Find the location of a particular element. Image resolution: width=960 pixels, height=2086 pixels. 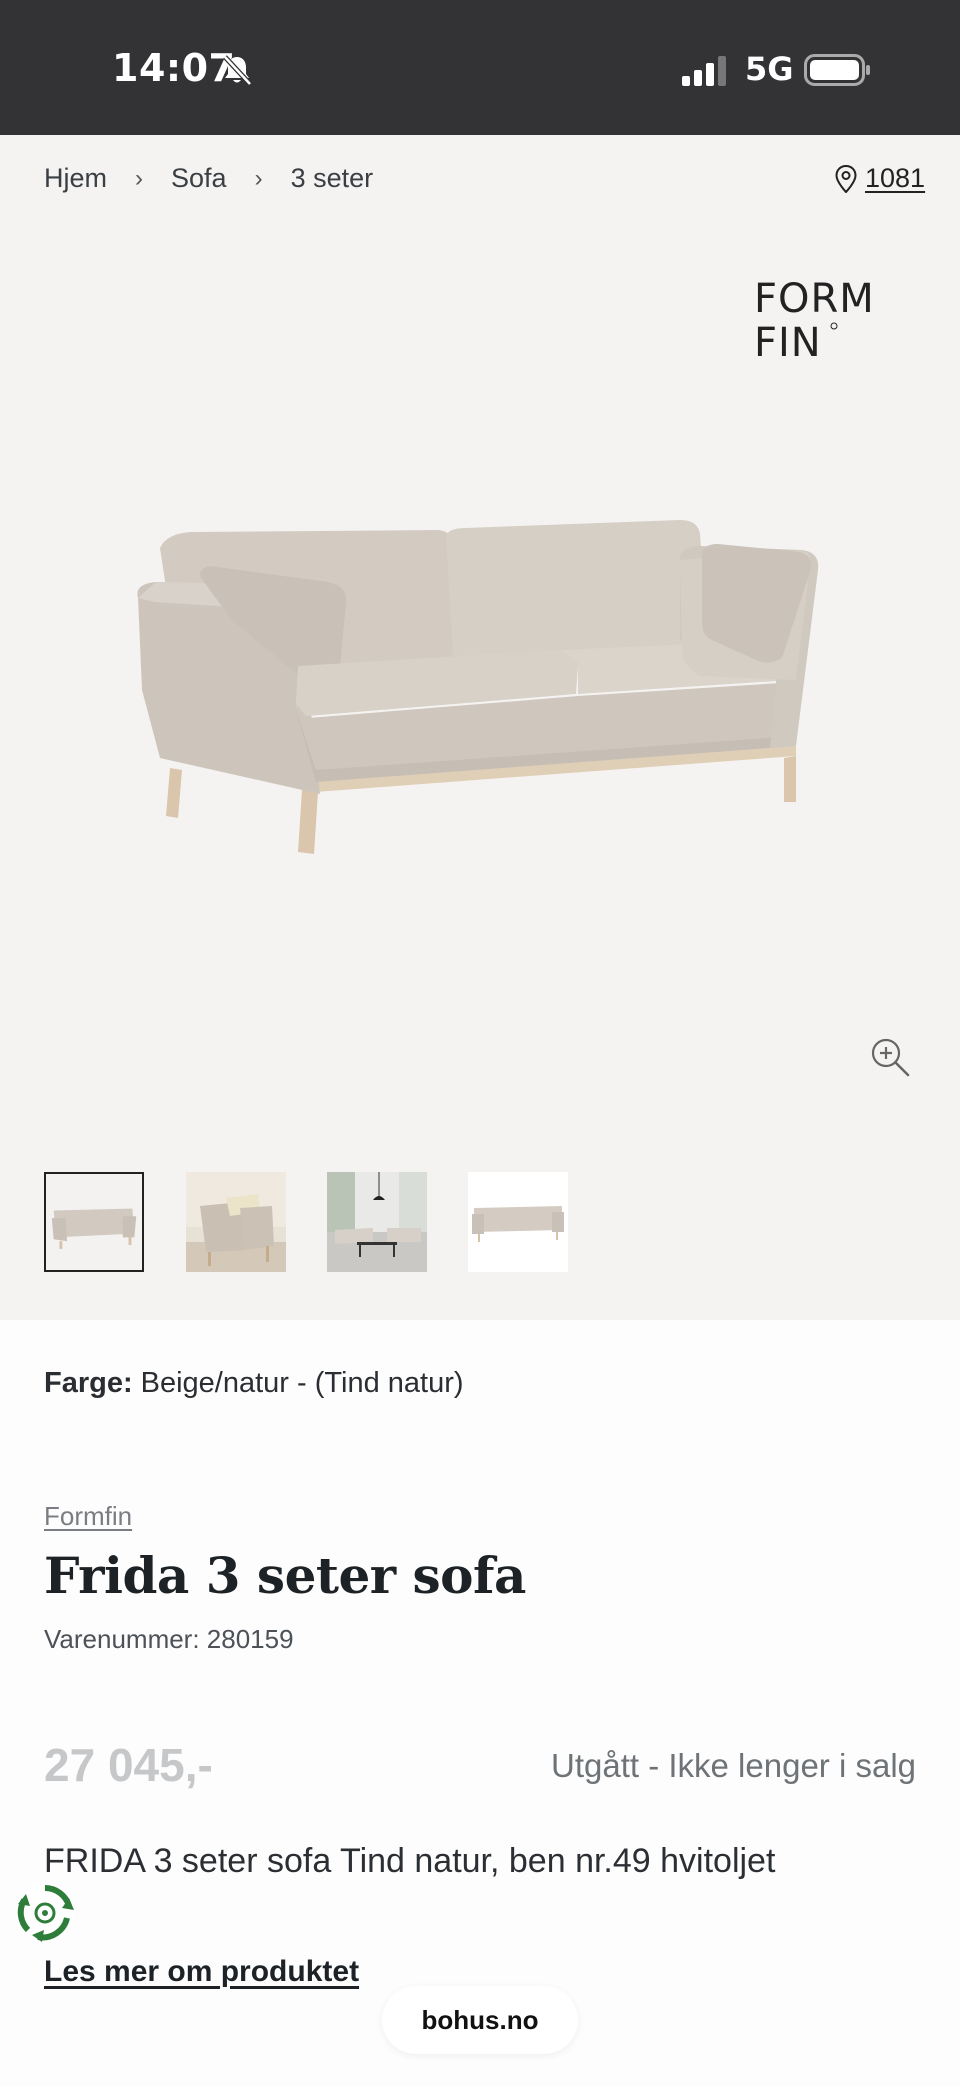

thumbnail-sofa-side-icon is located at coordinates (518, 1222).